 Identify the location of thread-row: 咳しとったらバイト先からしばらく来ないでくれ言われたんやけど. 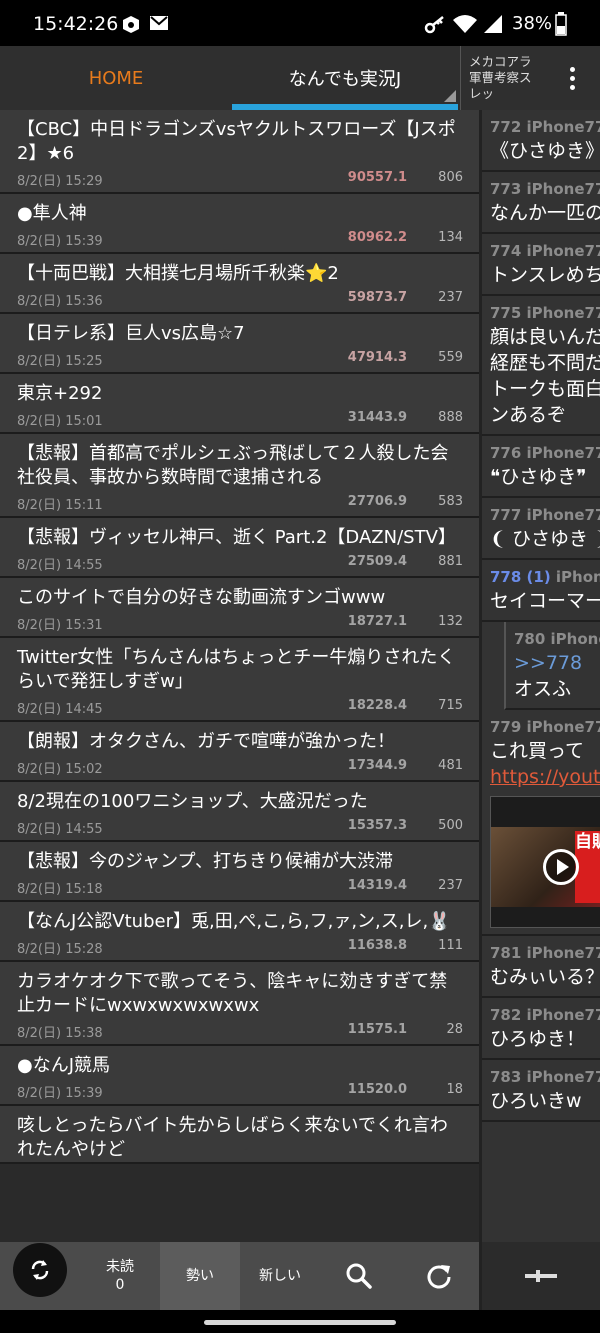
(239, 1135).